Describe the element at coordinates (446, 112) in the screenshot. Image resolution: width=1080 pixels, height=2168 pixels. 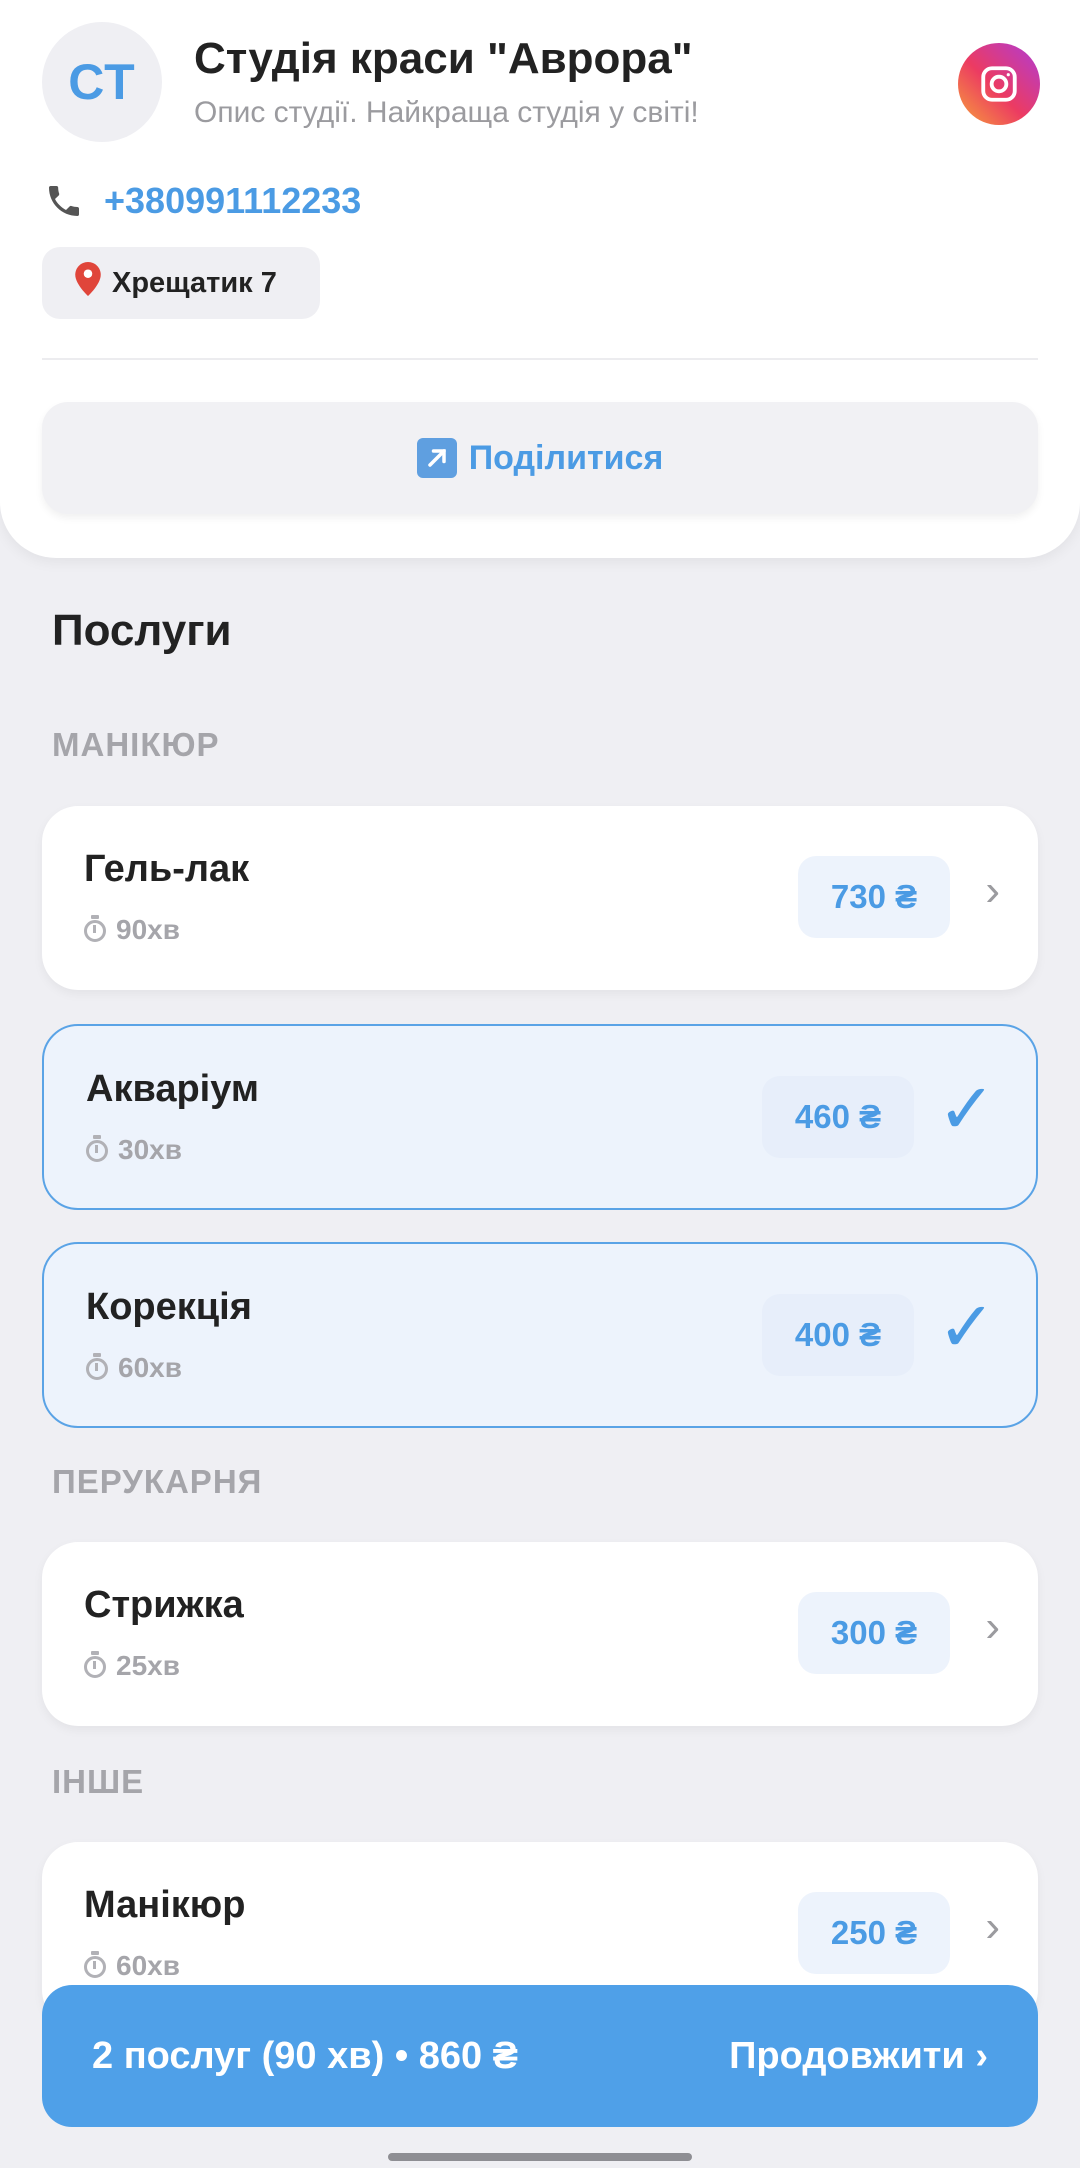
I see `studio-description: Опис студії. Найкраща студія у світі!` at that location.